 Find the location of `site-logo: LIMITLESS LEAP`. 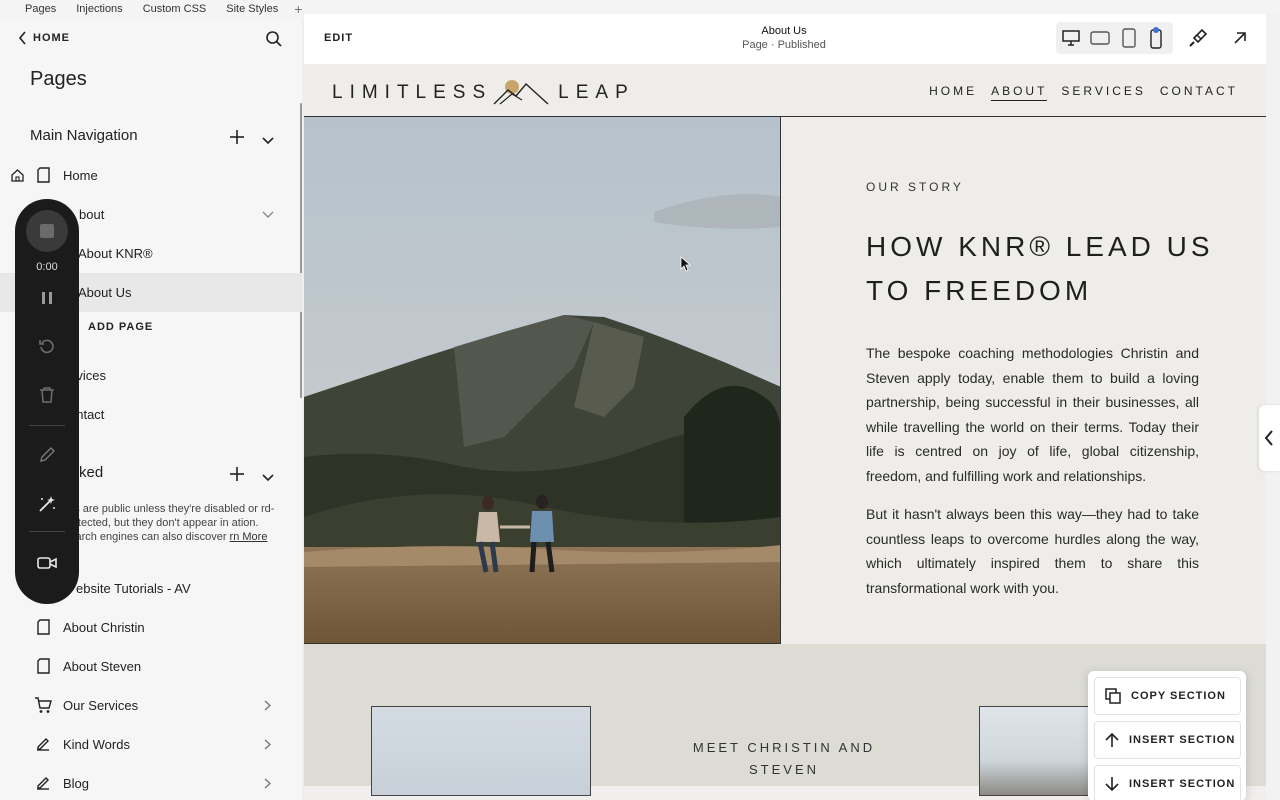

site-logo: LIMITLESS LEAP is located at coordinates (483, 93).